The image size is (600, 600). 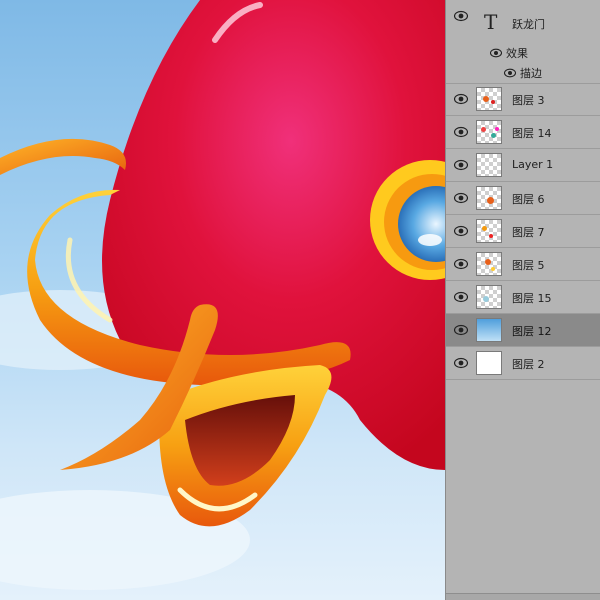 I want to click on layer-row: 图层 2, so click(x=523, y=363).